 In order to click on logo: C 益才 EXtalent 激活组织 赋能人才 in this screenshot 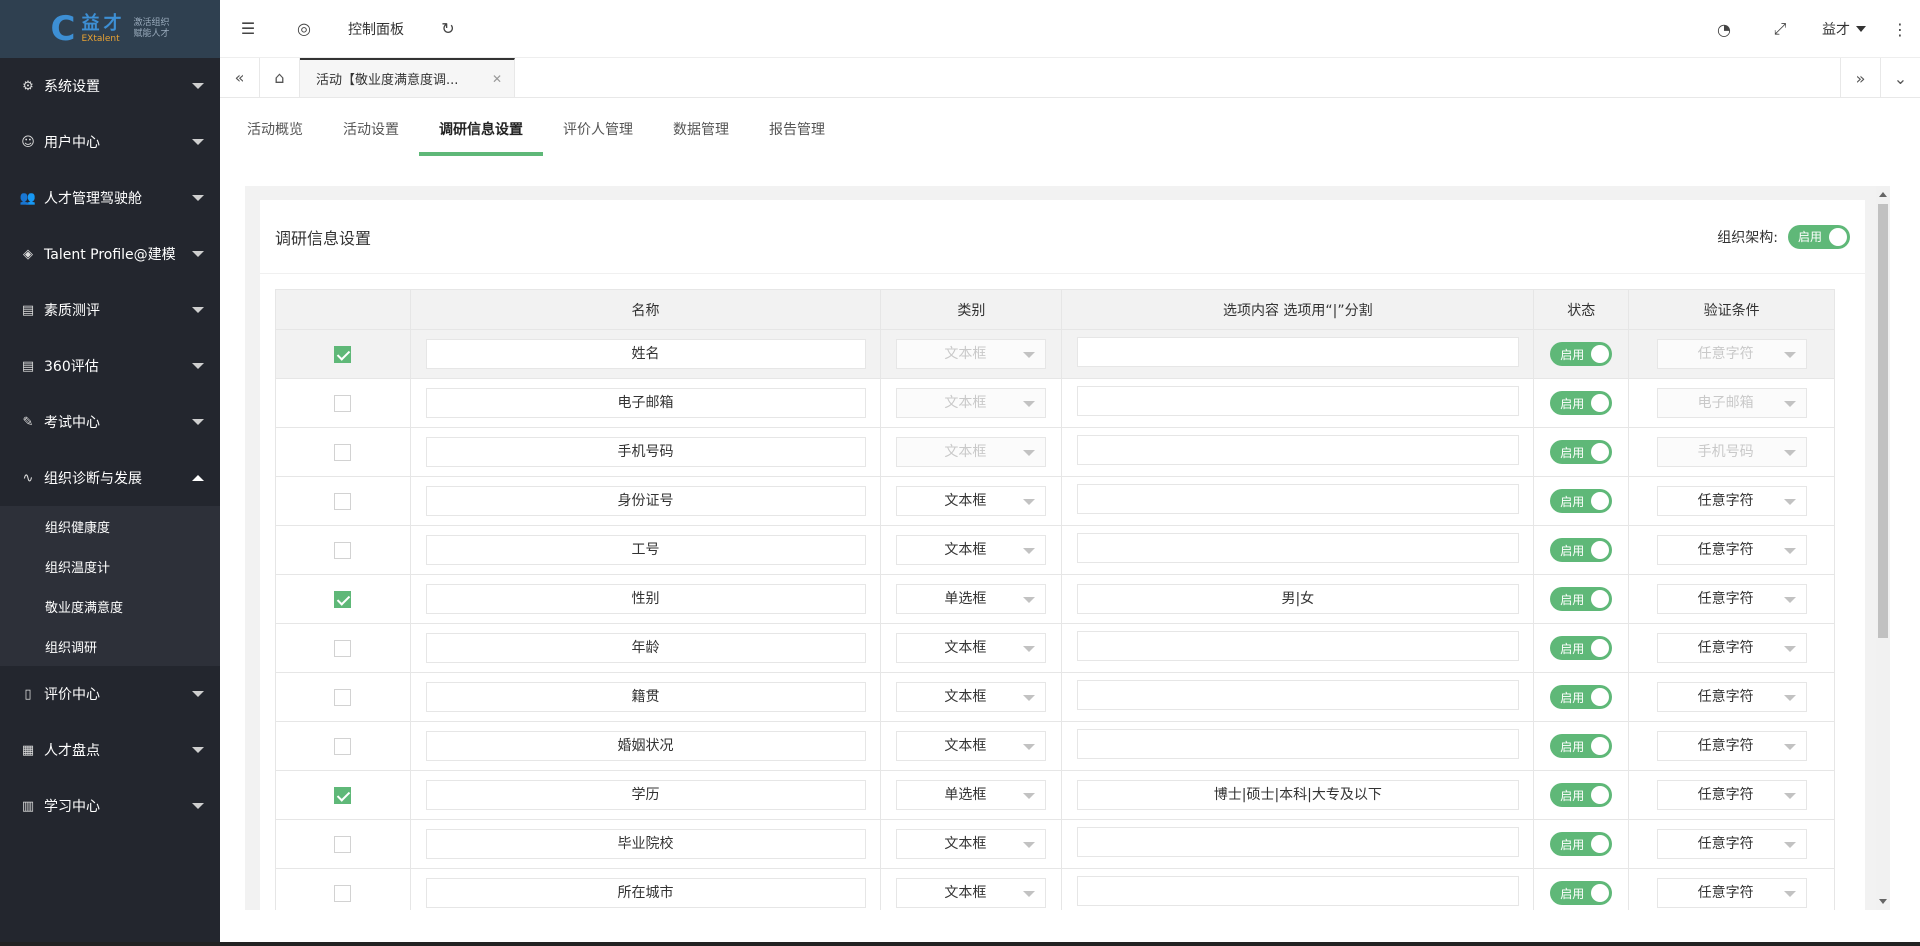, I will do `click(110, 29)`.